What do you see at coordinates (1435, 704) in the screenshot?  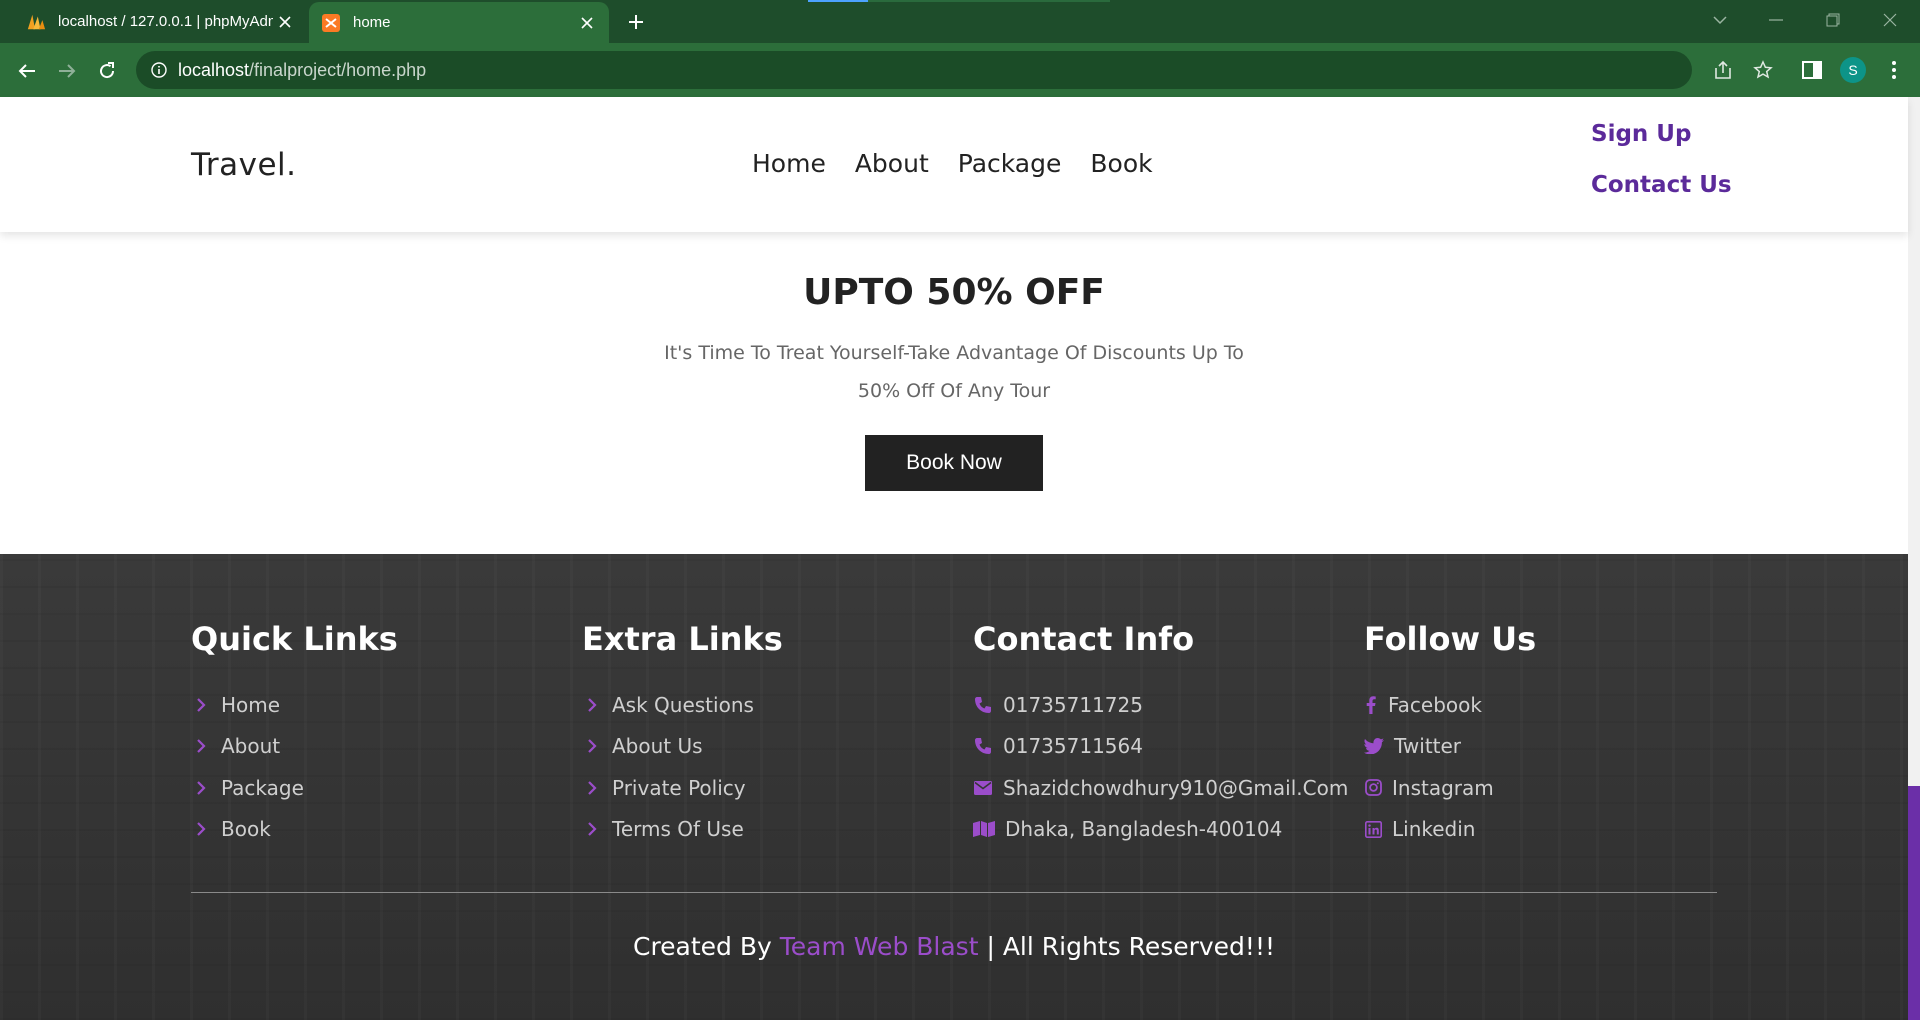 I see `social-label: Facebook` at bounding box center [1435, 704].